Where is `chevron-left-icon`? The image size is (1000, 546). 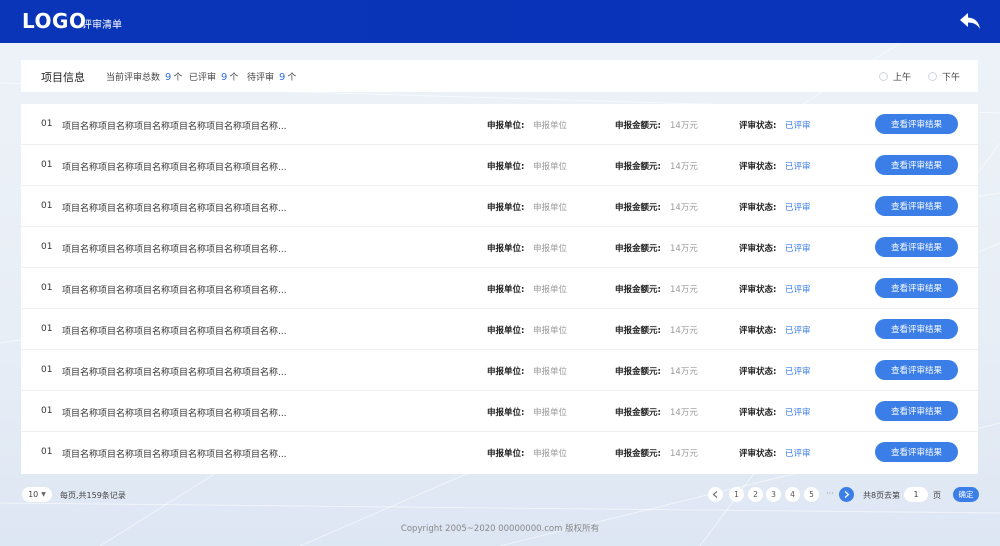
chevron-left-icon is located at coordinates (715, 494).